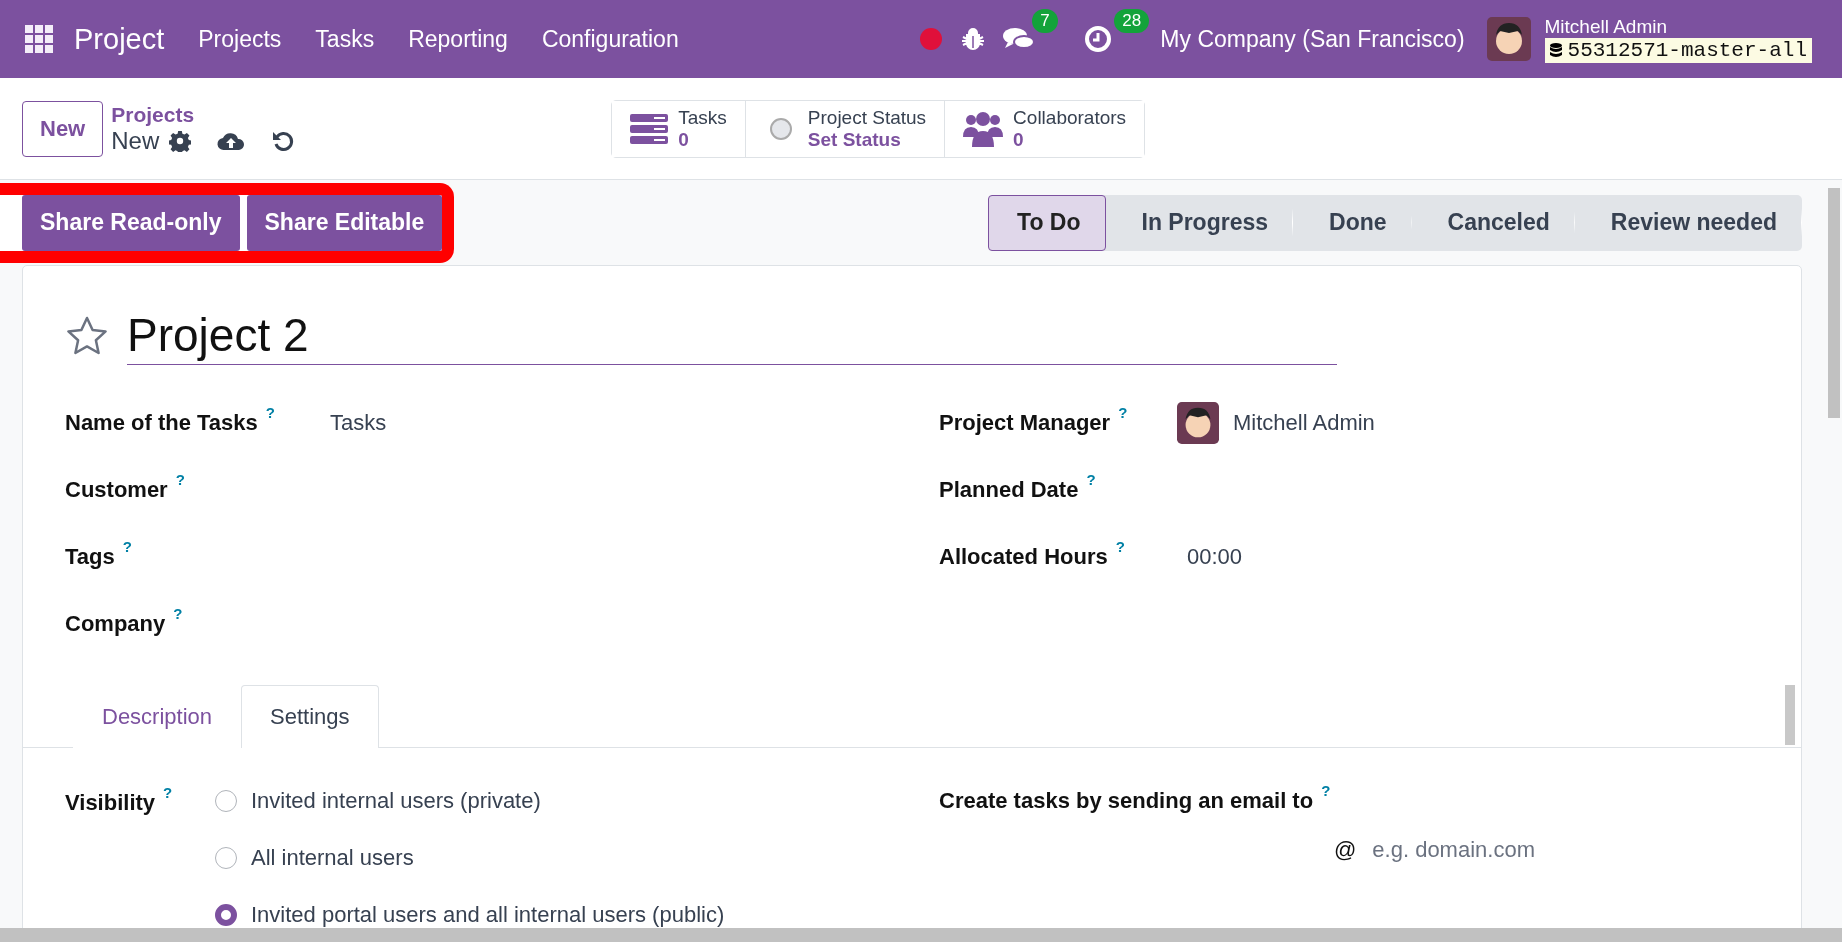  I want to click on stage-button: Review needed, so click(1688, 222).